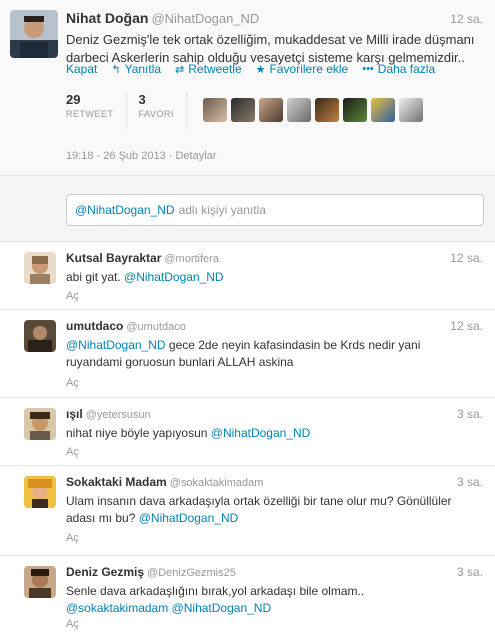 This screenshot has width=495, height=640. Describe the element at coordinates (205, 18) in the screenshot. I see `author-handle: @NihatDogan_ND` at that location.